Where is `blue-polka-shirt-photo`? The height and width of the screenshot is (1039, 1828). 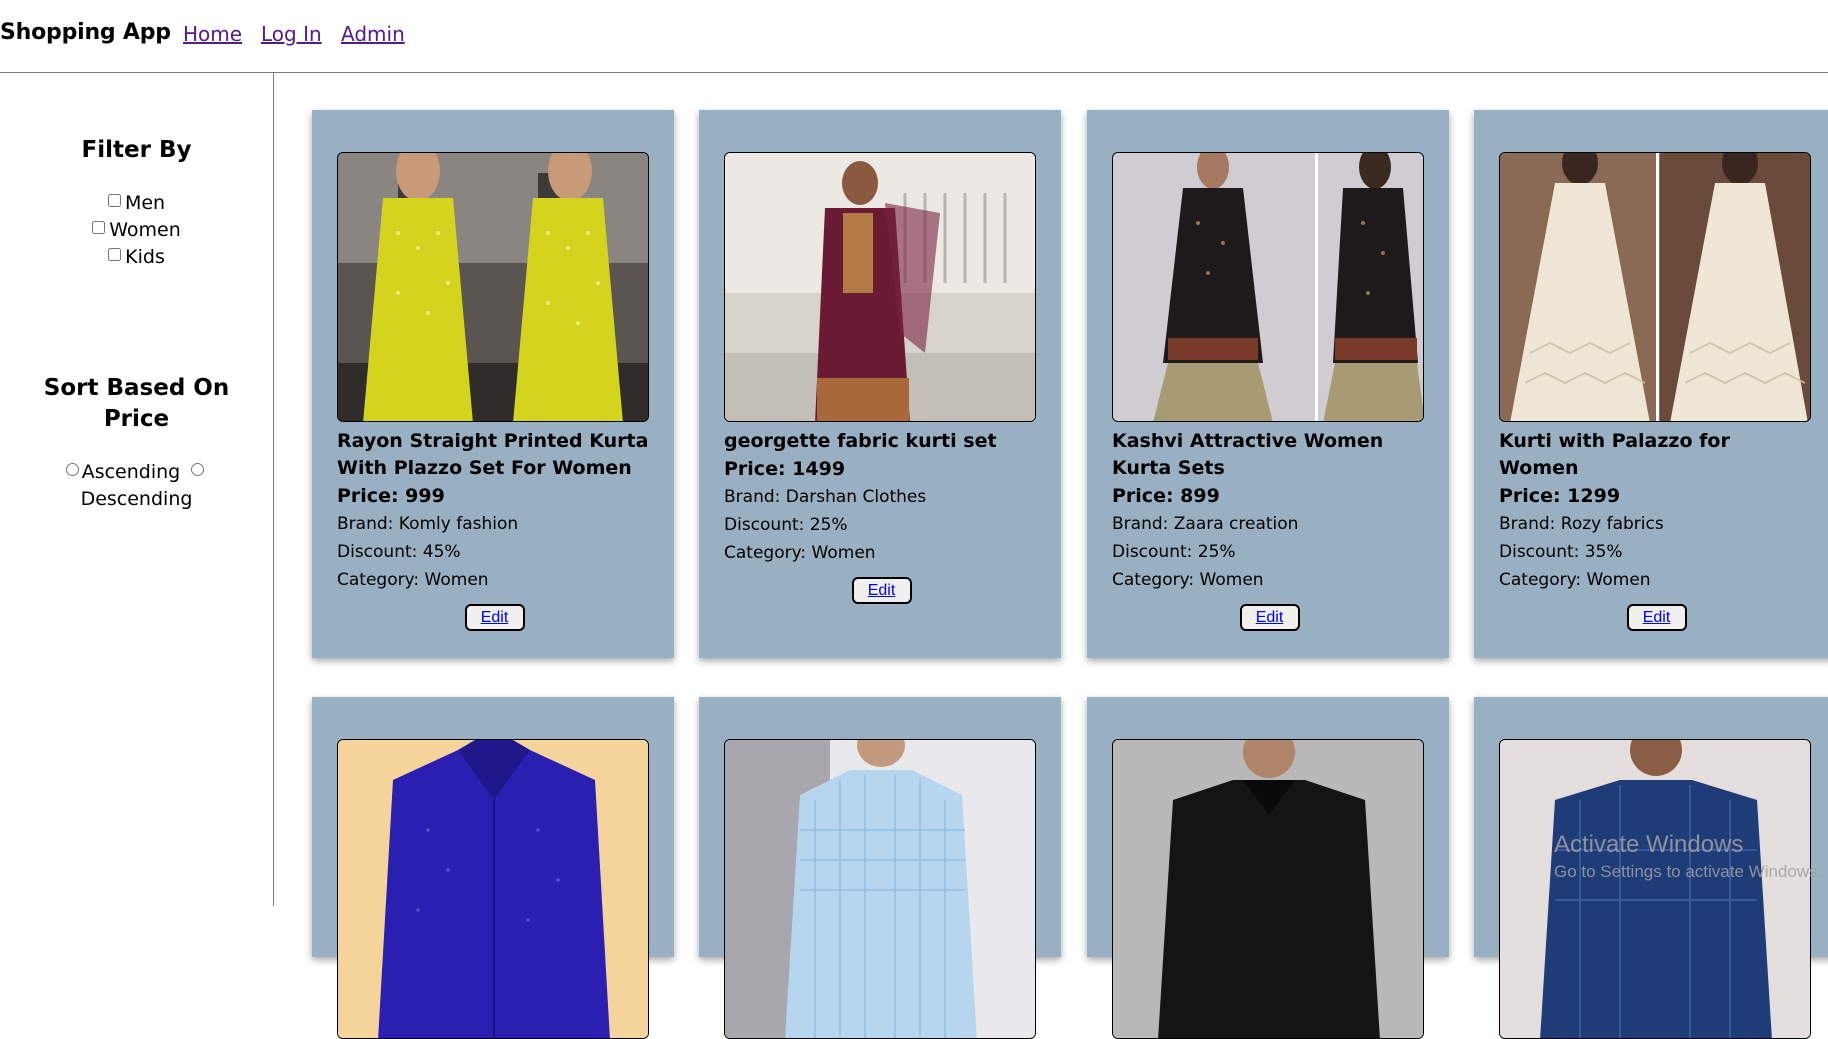 blue-polka-shirt-photo is located at coordinates (493, 889).